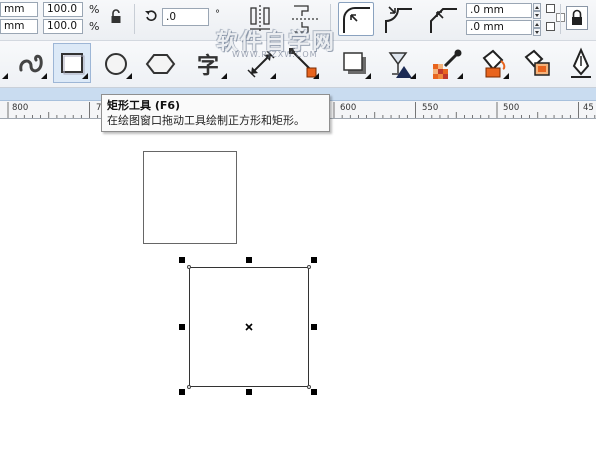 This screenshot has width=596, height=471. Describe the element at coordinates (537, 15) in the screenshot. I see `corner-top-spin-down` at that location.